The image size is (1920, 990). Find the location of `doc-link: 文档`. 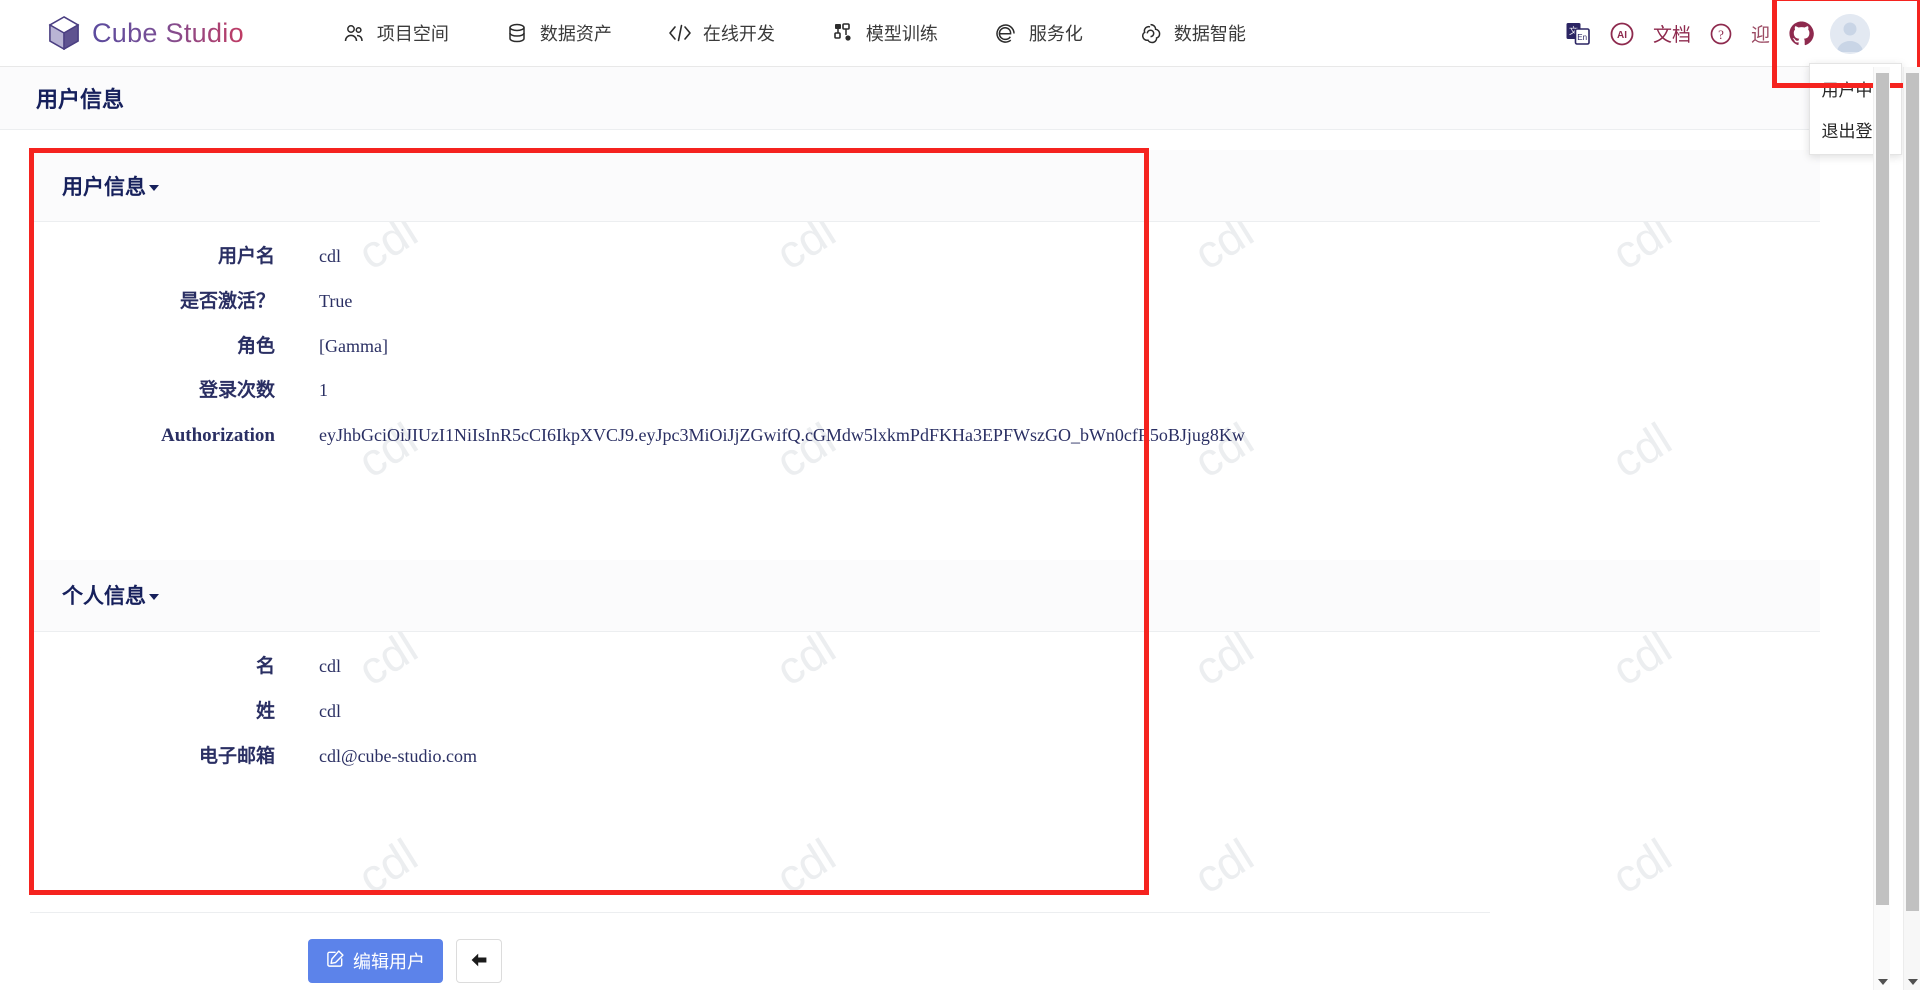

doc-link: 文档 is located at coordinates (1672, 33).